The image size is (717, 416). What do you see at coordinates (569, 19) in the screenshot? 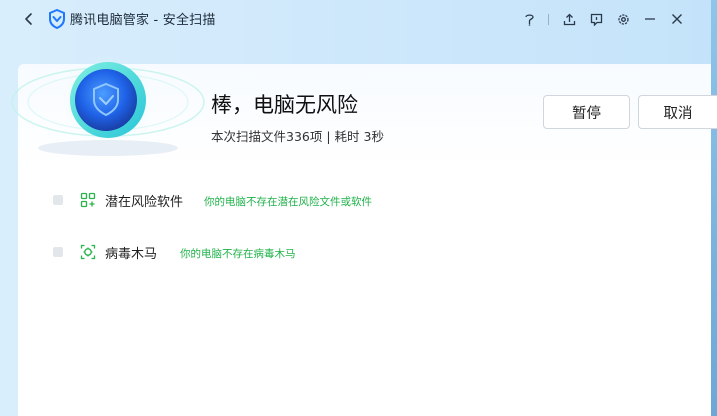
I see `upload-icon` at bounding box center [569, 19].